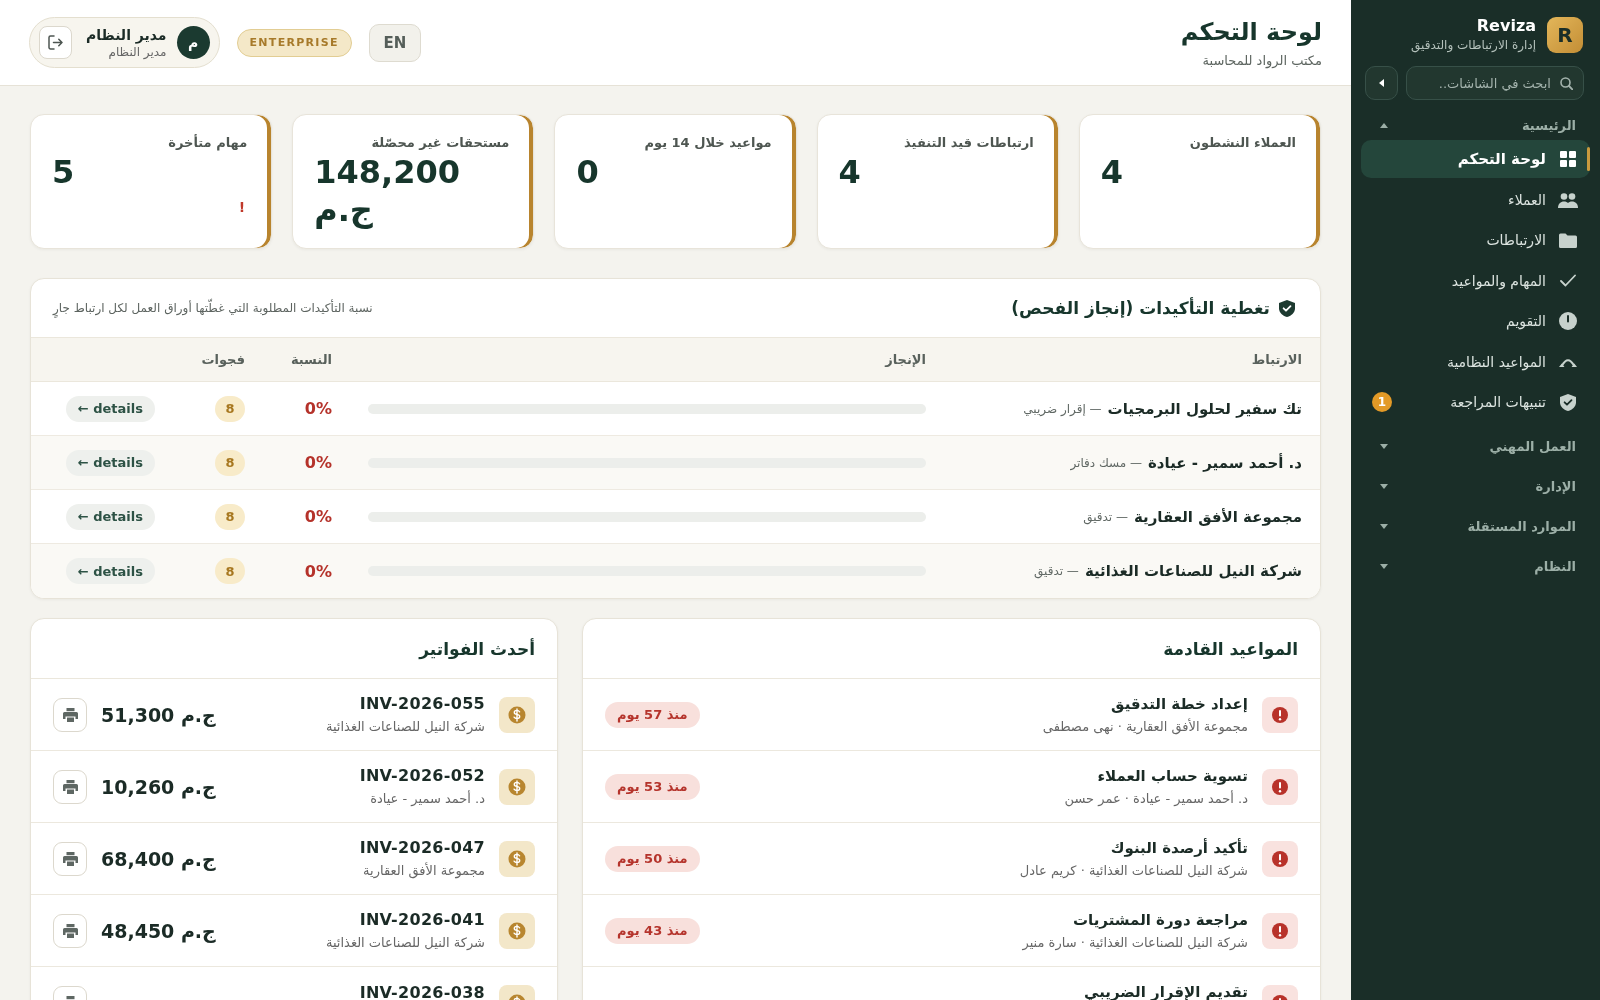 The width and height of the screenshot is (1600, 1000). What do you see at coordinates (1475, 321) in the screenshot?
I see `nav-item: التقويم` at bounding box center [1475, 321].